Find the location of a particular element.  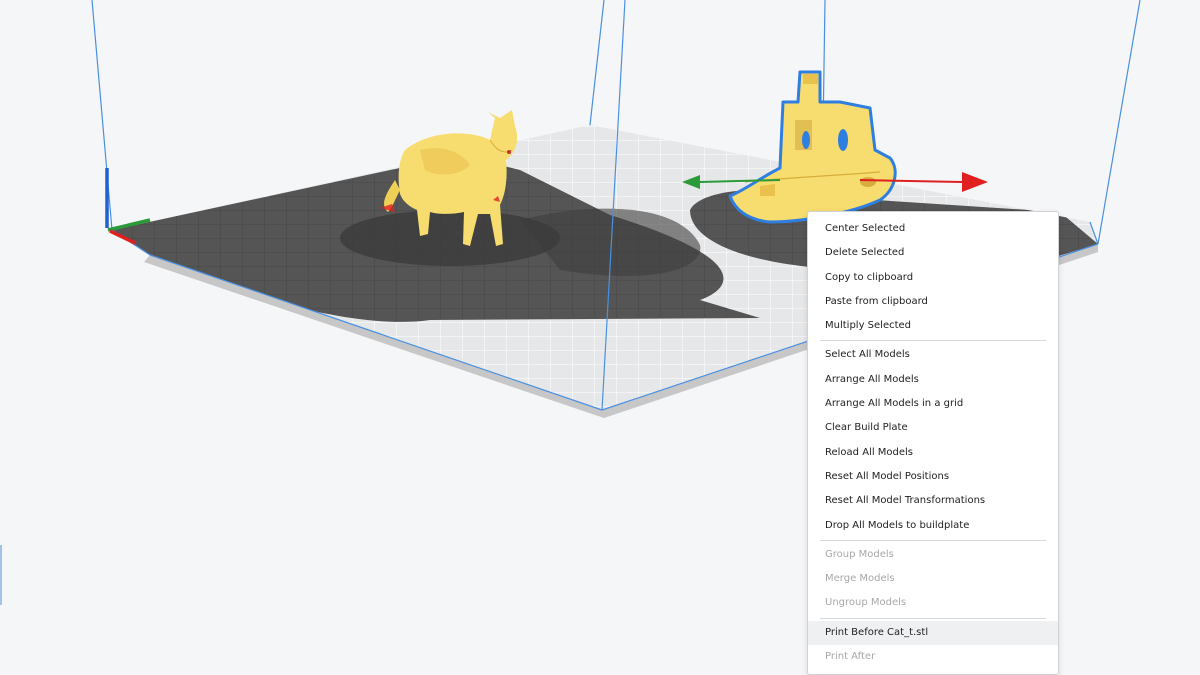

menu-item-reset-all-model-transformations: Reset All Model Transformations is located at coordinates (933, 501).